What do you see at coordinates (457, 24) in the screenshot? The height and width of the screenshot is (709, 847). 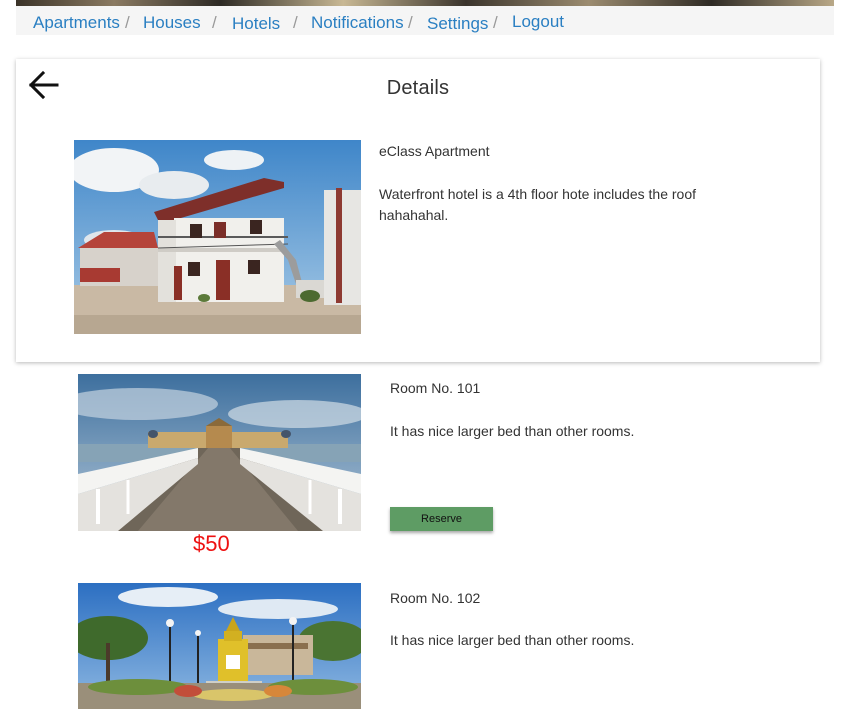 I see `nav-link-settings: Settings` at bounding box center [457, 24].